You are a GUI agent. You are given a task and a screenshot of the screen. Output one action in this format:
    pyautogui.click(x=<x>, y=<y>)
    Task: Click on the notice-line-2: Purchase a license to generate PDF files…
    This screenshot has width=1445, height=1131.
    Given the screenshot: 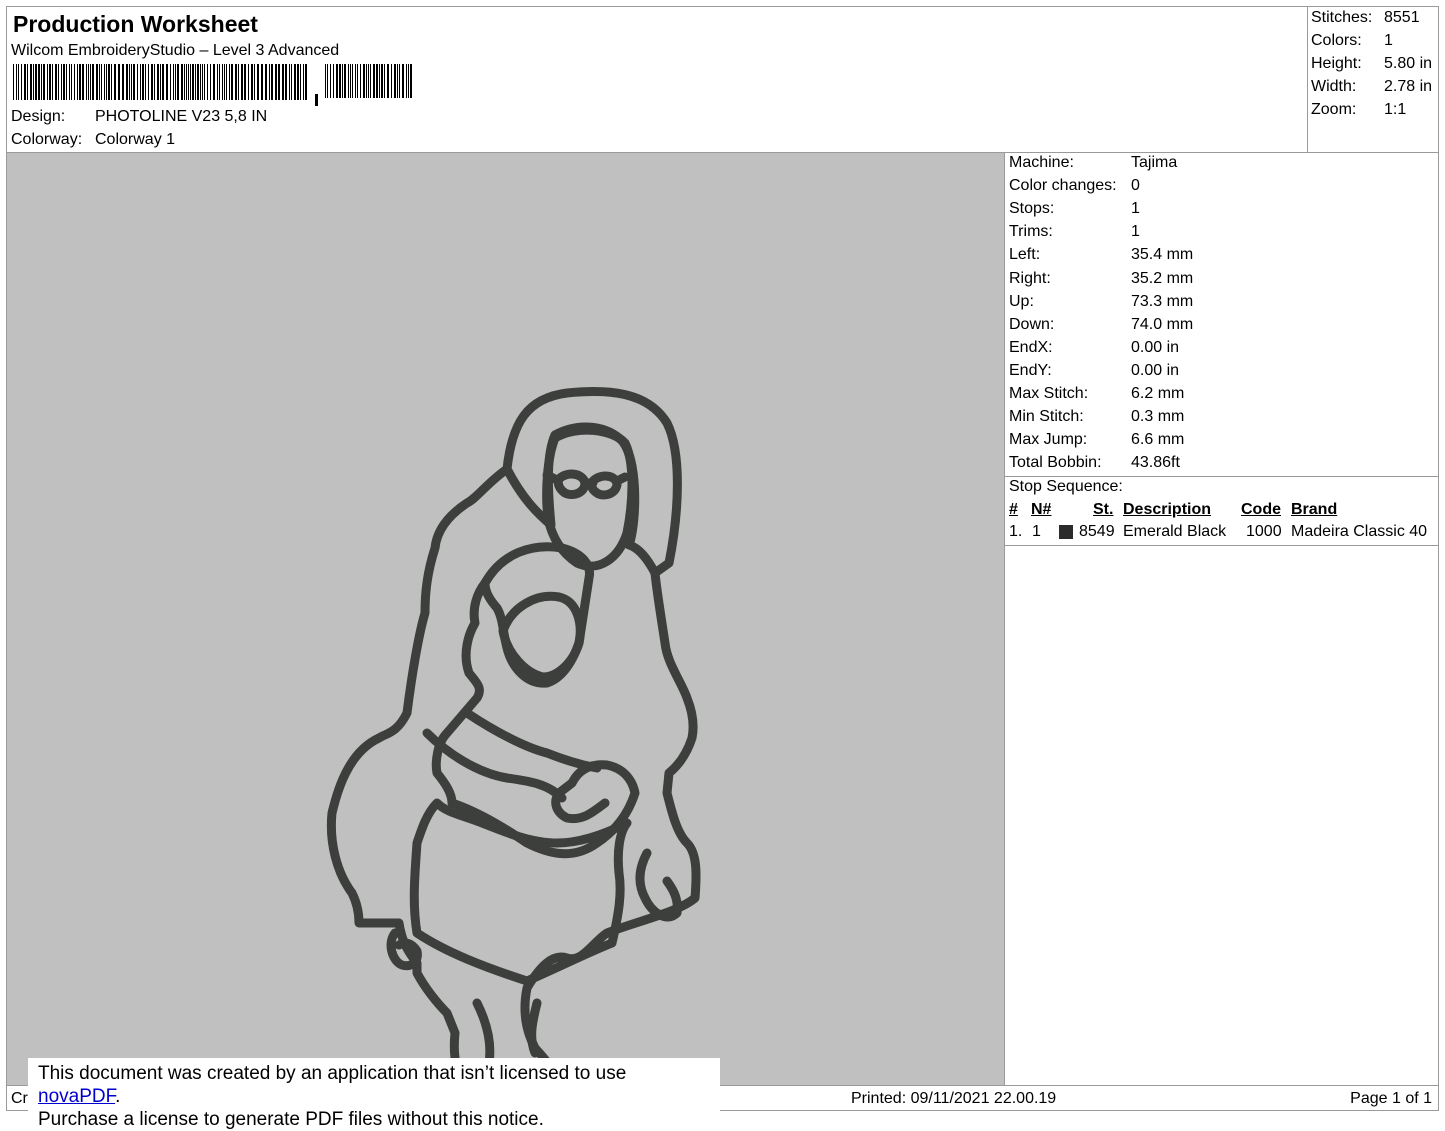 What is the action you would take?
    pyautogui.click(x=291, y=1119)
    